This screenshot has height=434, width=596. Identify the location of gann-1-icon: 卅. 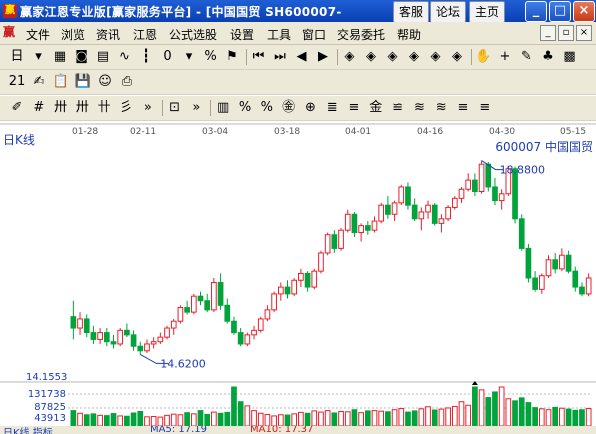
(61, 108).